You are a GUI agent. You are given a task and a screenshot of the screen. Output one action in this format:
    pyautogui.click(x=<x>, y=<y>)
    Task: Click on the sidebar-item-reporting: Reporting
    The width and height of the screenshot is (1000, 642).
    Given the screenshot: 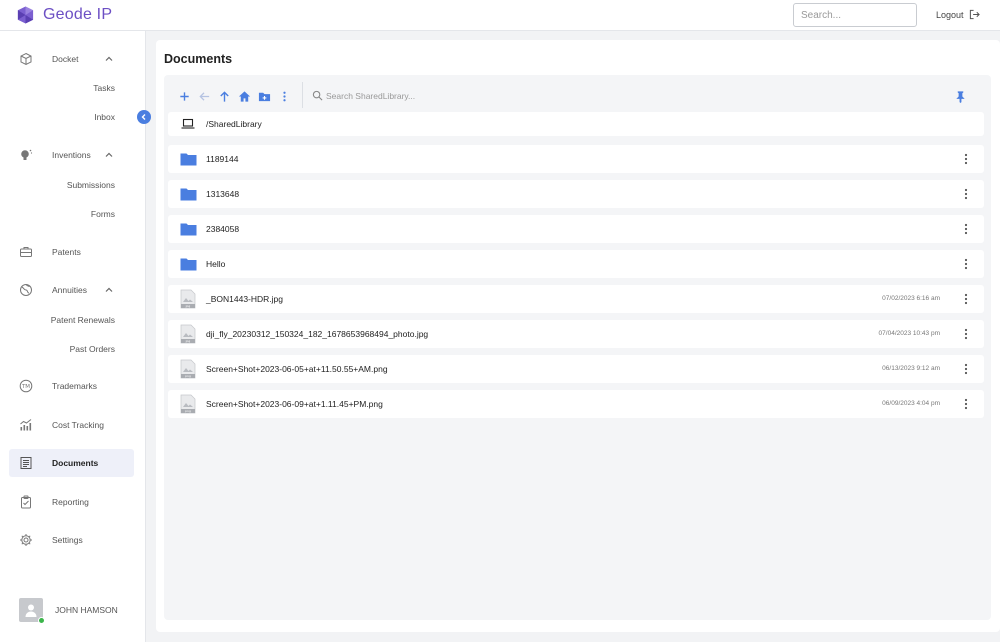 What is the action you would take?
    pyautogui.click(x=71, y=502)
    